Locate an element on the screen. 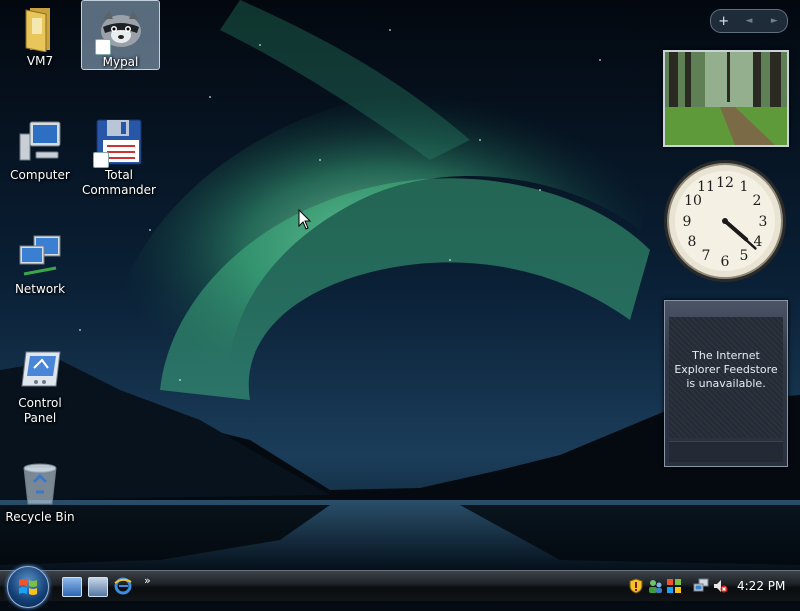 The image size is (800, 611). previous-page-button: ◄ is located at coordinates (749, 21).